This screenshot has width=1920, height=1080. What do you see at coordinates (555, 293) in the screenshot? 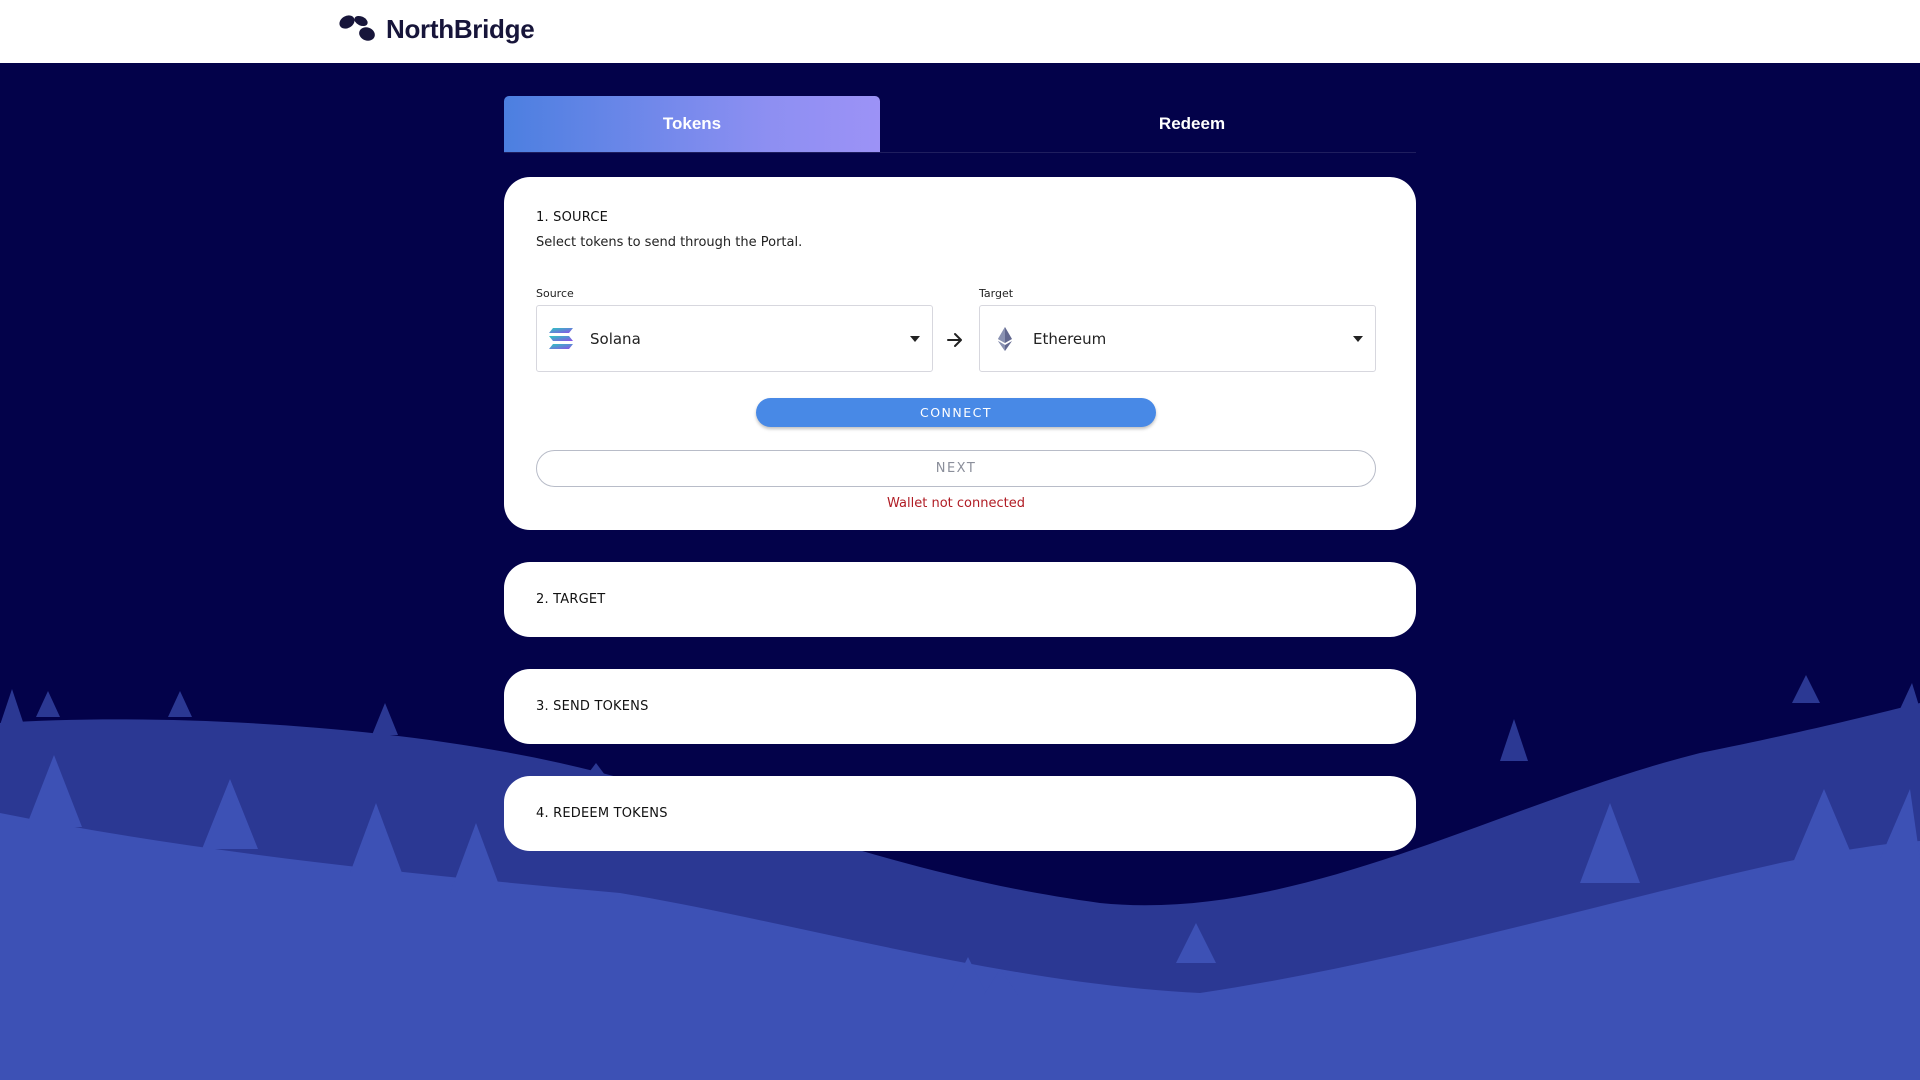
I see `source-label: Source` at bounding box center [555, 293].